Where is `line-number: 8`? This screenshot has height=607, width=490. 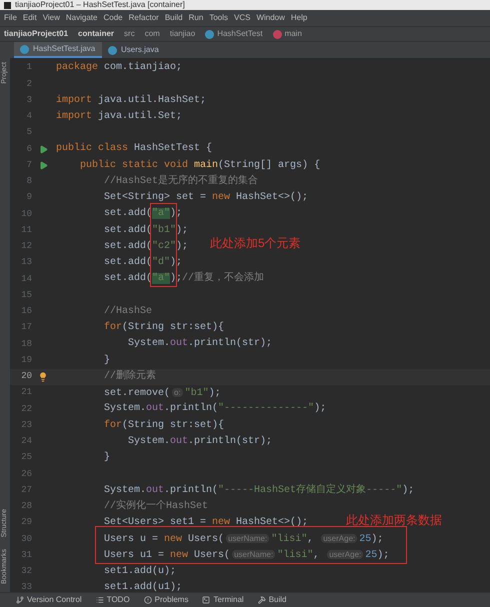 line-number: 8 is located at coordinates (29, 181).